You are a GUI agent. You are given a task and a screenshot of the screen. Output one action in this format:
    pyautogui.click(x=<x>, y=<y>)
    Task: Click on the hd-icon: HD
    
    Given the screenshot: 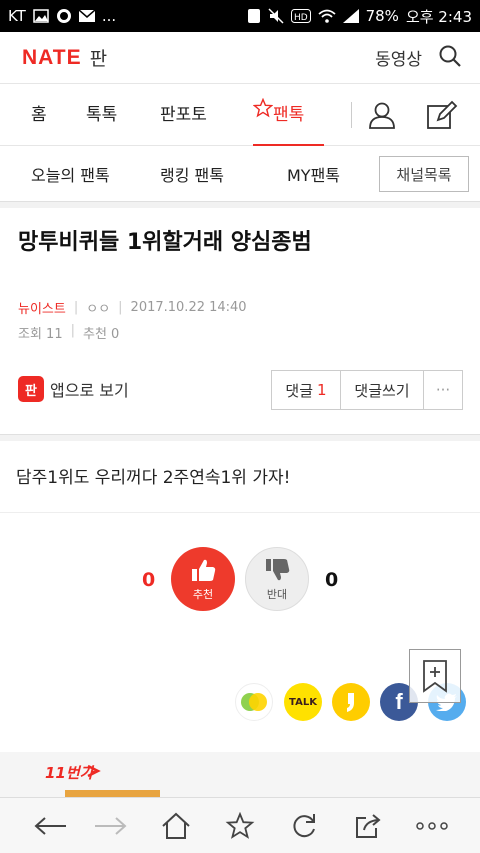 What is the action you would take?
    pyautogui.click(x=300, y=16)
    